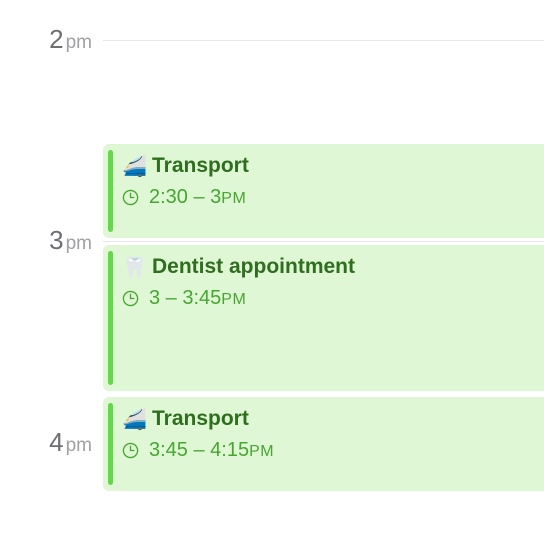  I want to click on event-time: 3:45 – 4:15PM, so click(198, 450).